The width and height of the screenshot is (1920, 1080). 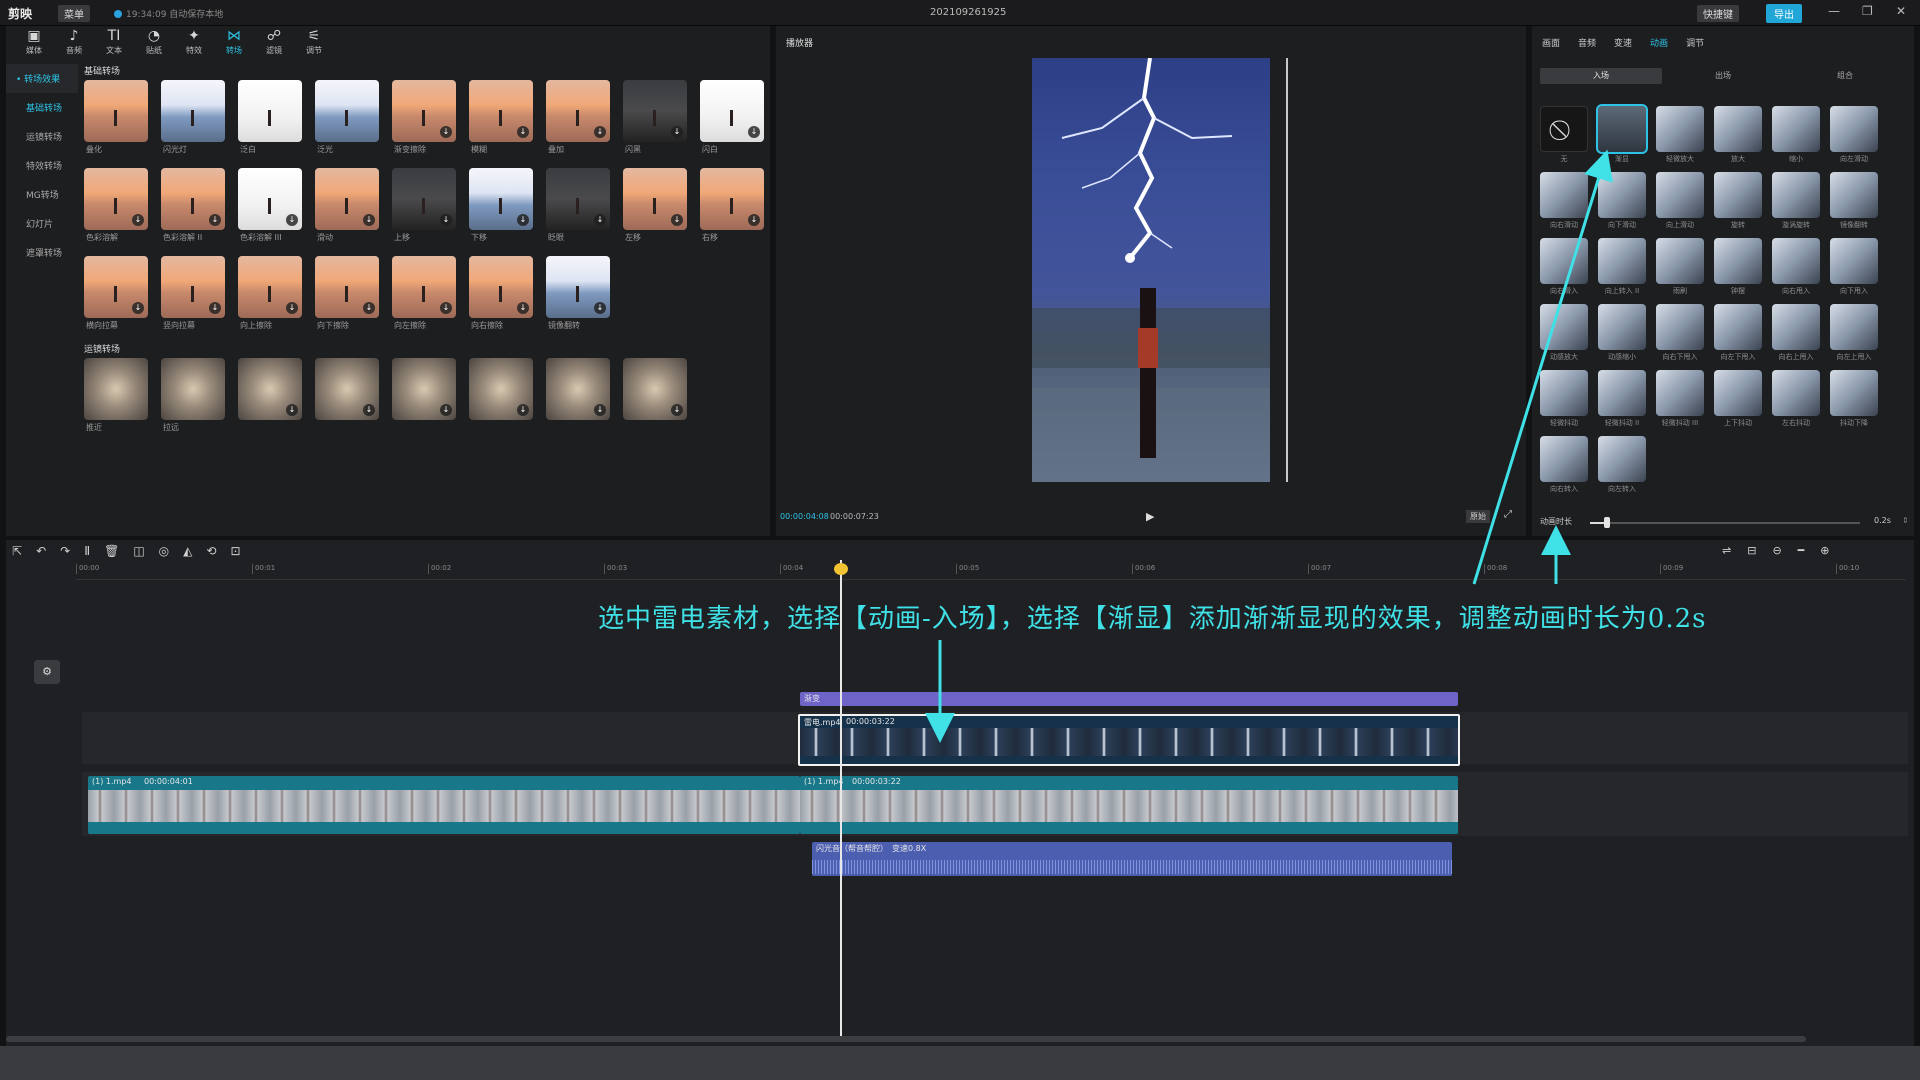 What do you see at coordinates (193, 396) in the screenshot?
I see `camera-transition-thumb: 拉远` at bounding box center [193, 396].